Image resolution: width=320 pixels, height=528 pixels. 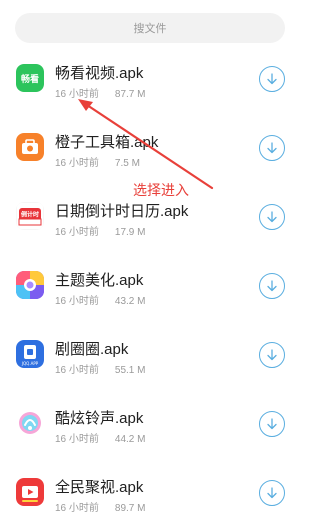 I want to click on list-item: 主题美化.apk 16 小时前 43.2 M, so click(x=150, y=286).